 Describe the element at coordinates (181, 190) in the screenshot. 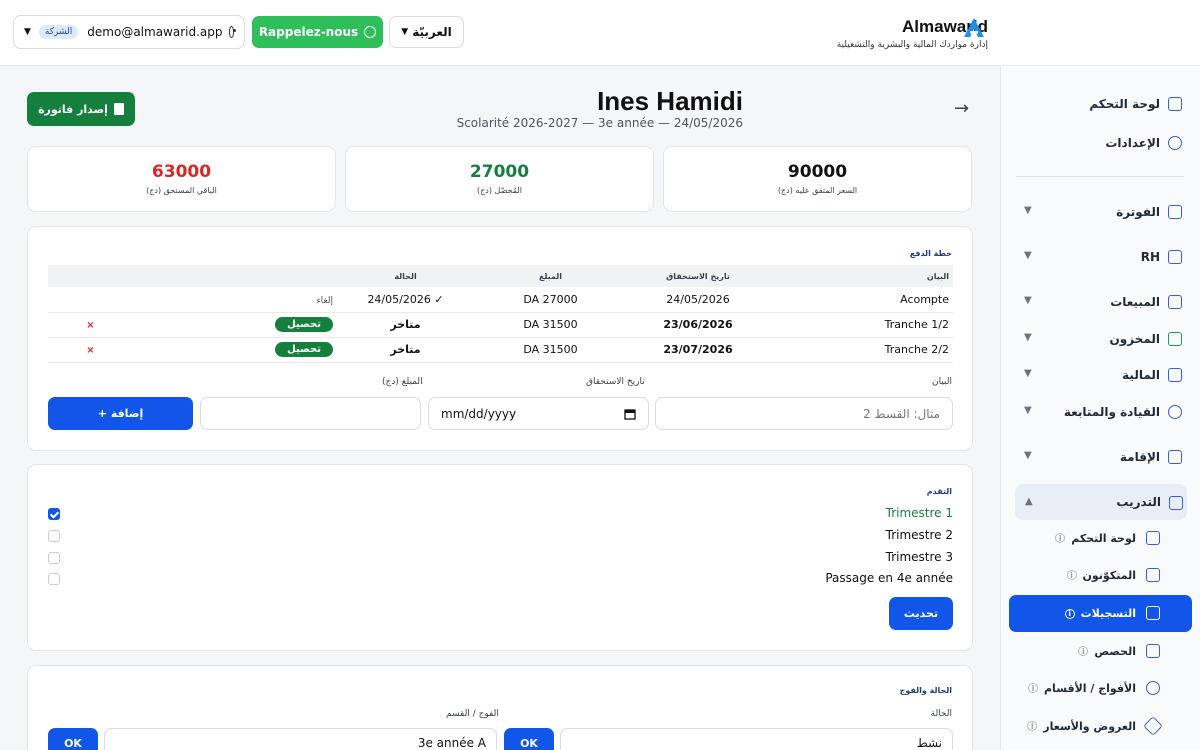

I see `stat-label: الباقي المستحق (دج)` at that location.